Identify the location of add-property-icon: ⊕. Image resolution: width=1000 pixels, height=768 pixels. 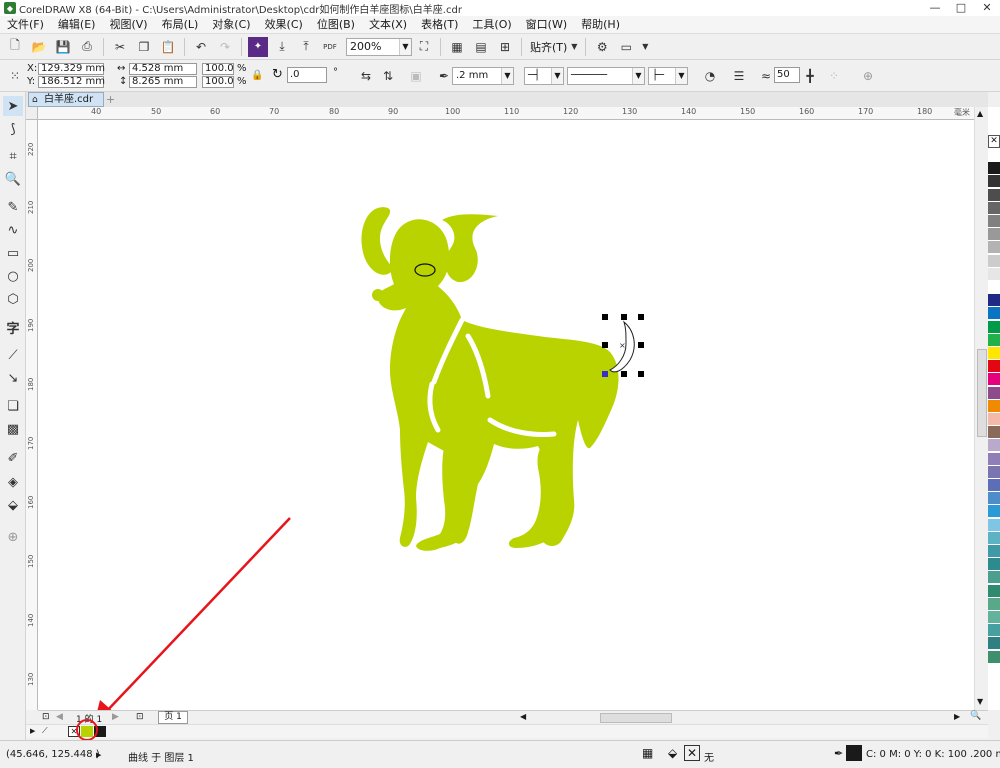
(868, 76).